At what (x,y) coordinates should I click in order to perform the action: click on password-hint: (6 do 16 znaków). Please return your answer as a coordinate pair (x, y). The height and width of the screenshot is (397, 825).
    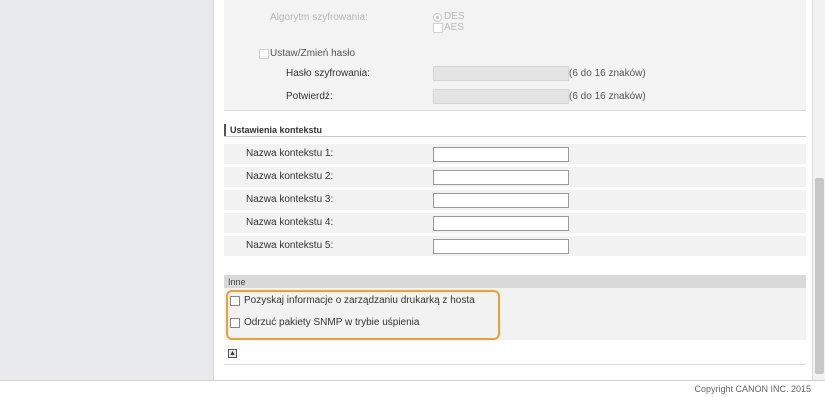
    Looking at the image, I should click on (607, 73).